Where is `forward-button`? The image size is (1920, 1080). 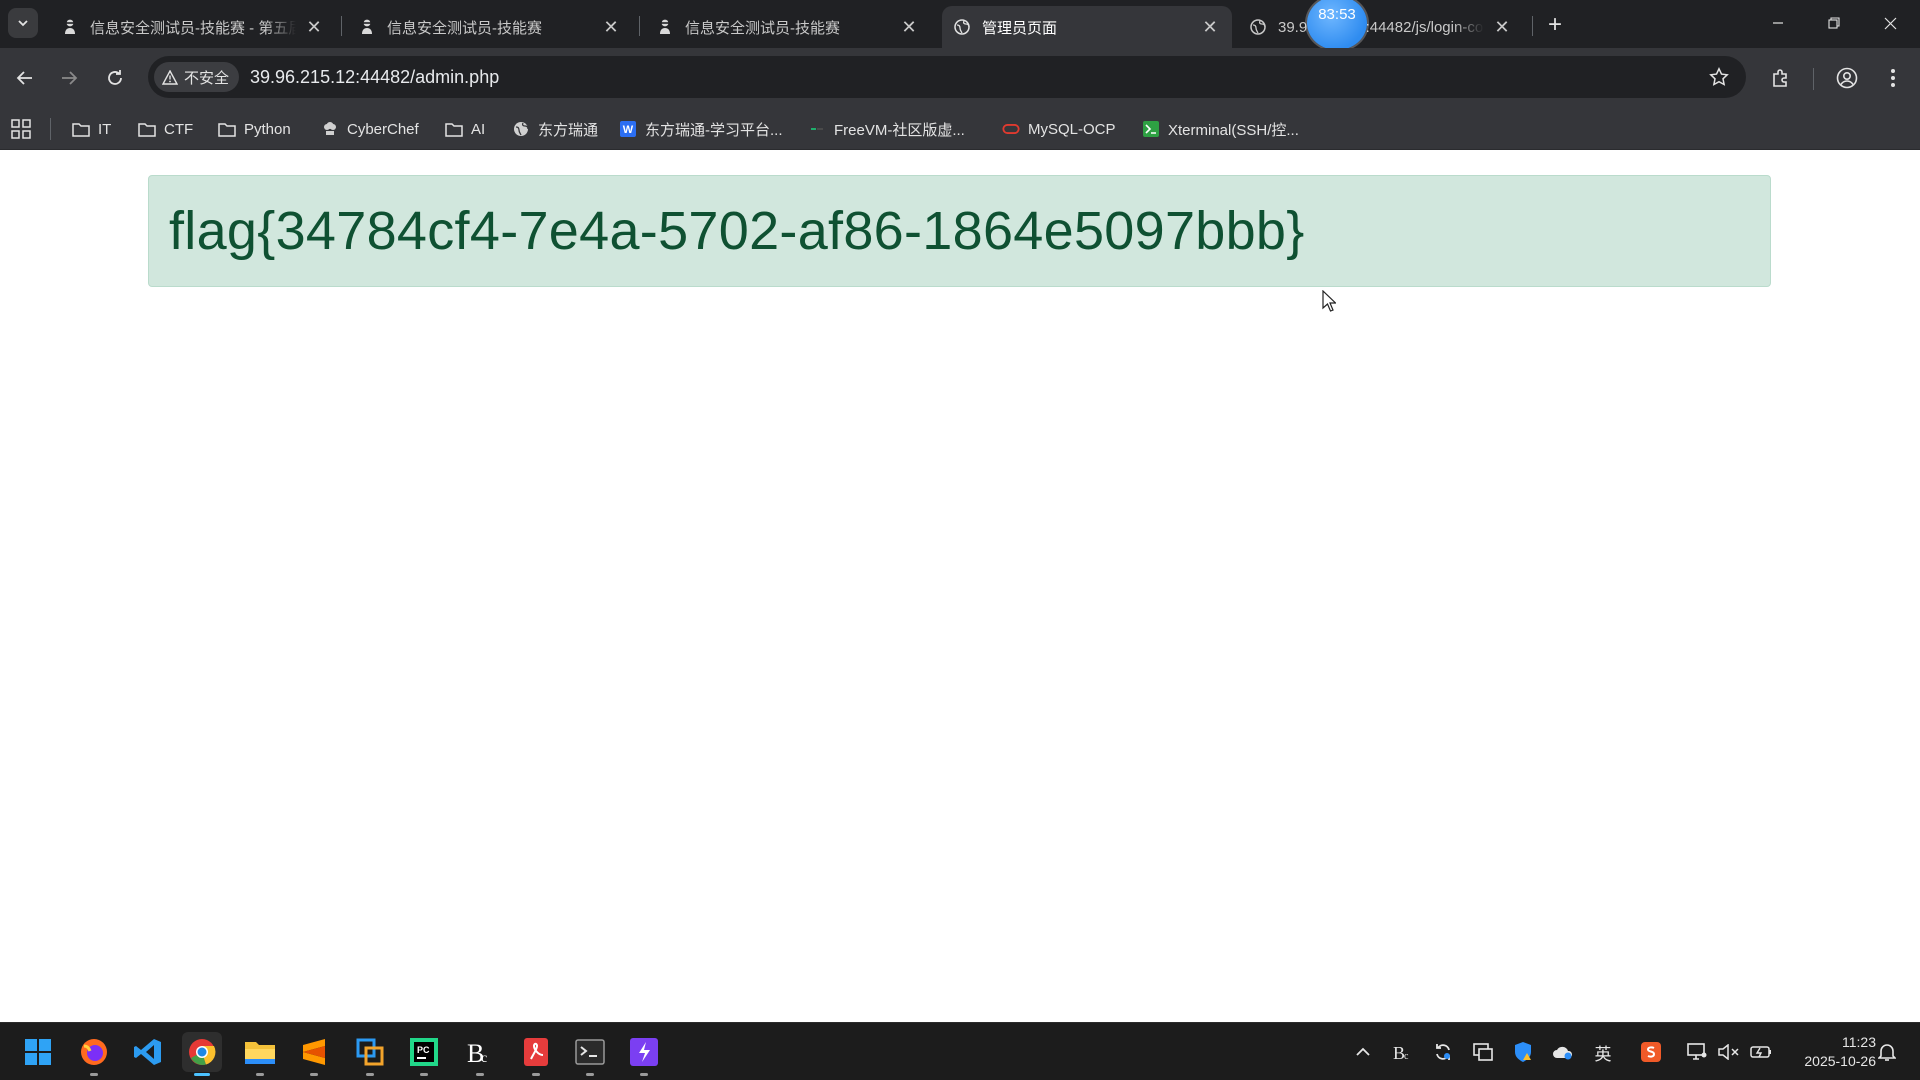
forward-button is located at coordinates (69, 78).